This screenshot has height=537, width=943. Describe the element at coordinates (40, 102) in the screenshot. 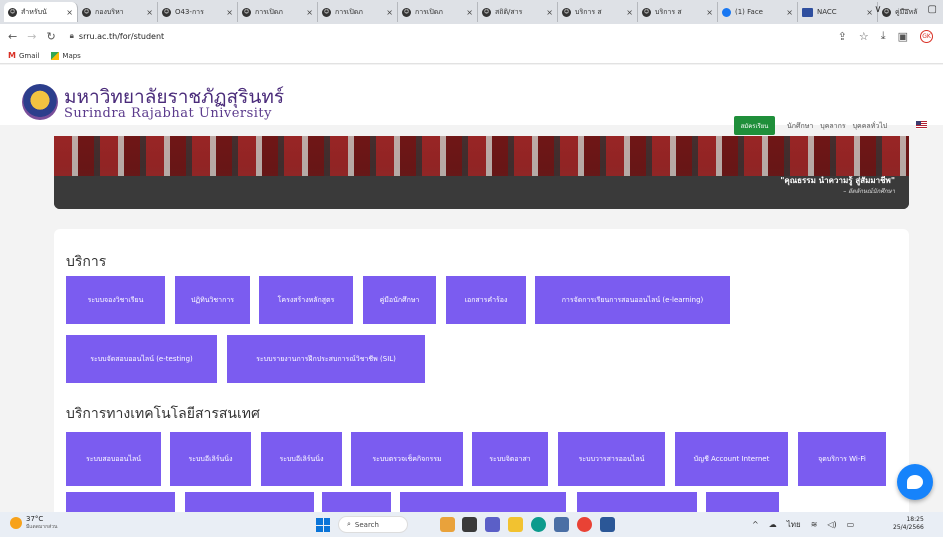

I see `university-logo` at that location.